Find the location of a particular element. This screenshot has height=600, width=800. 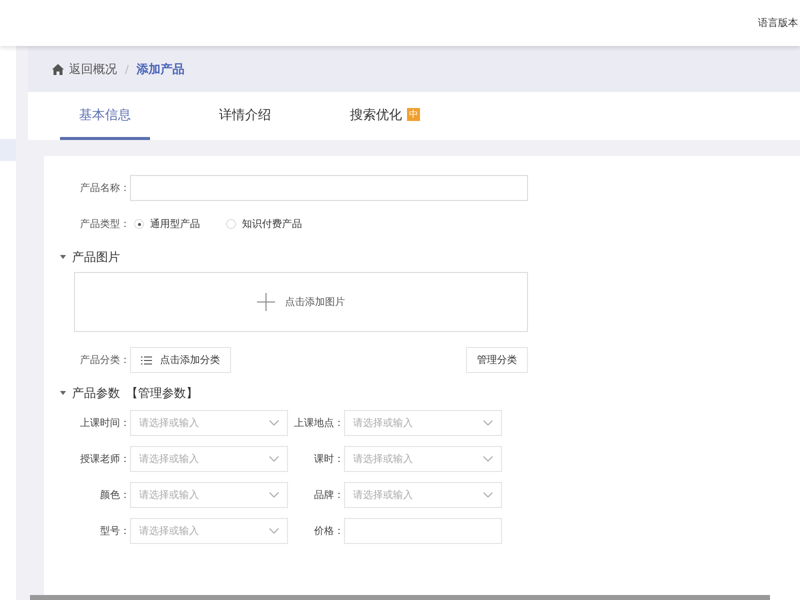

section-title: 产品图片 is located at coordinates (96, 257).